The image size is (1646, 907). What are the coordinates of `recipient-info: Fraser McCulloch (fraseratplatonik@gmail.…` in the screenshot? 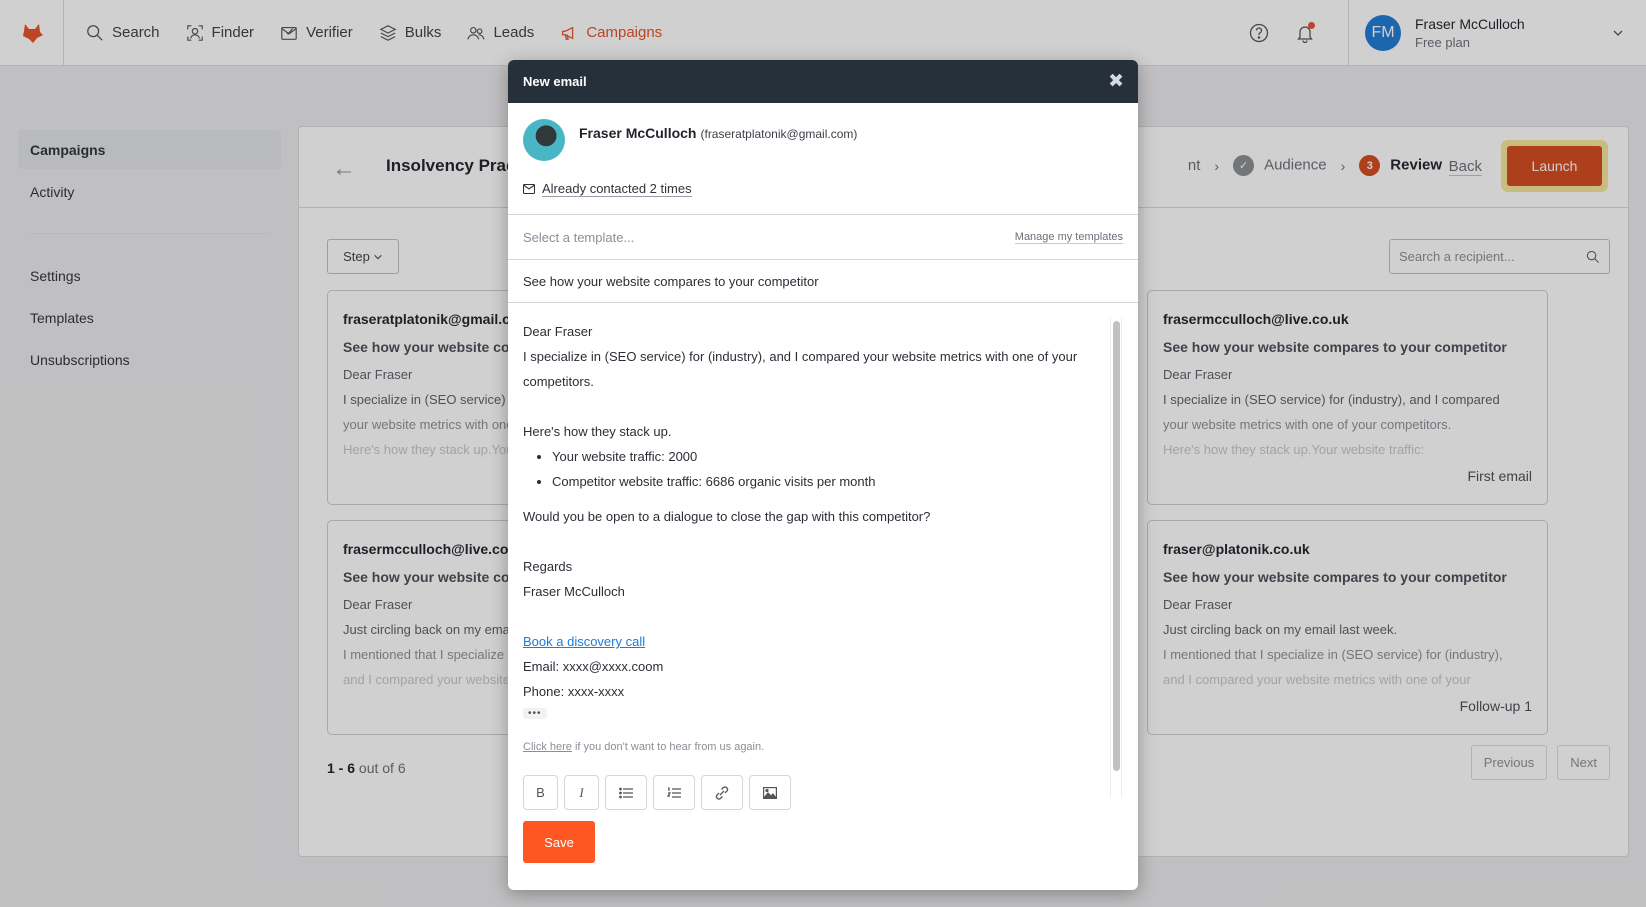 It's located at (823, 159).